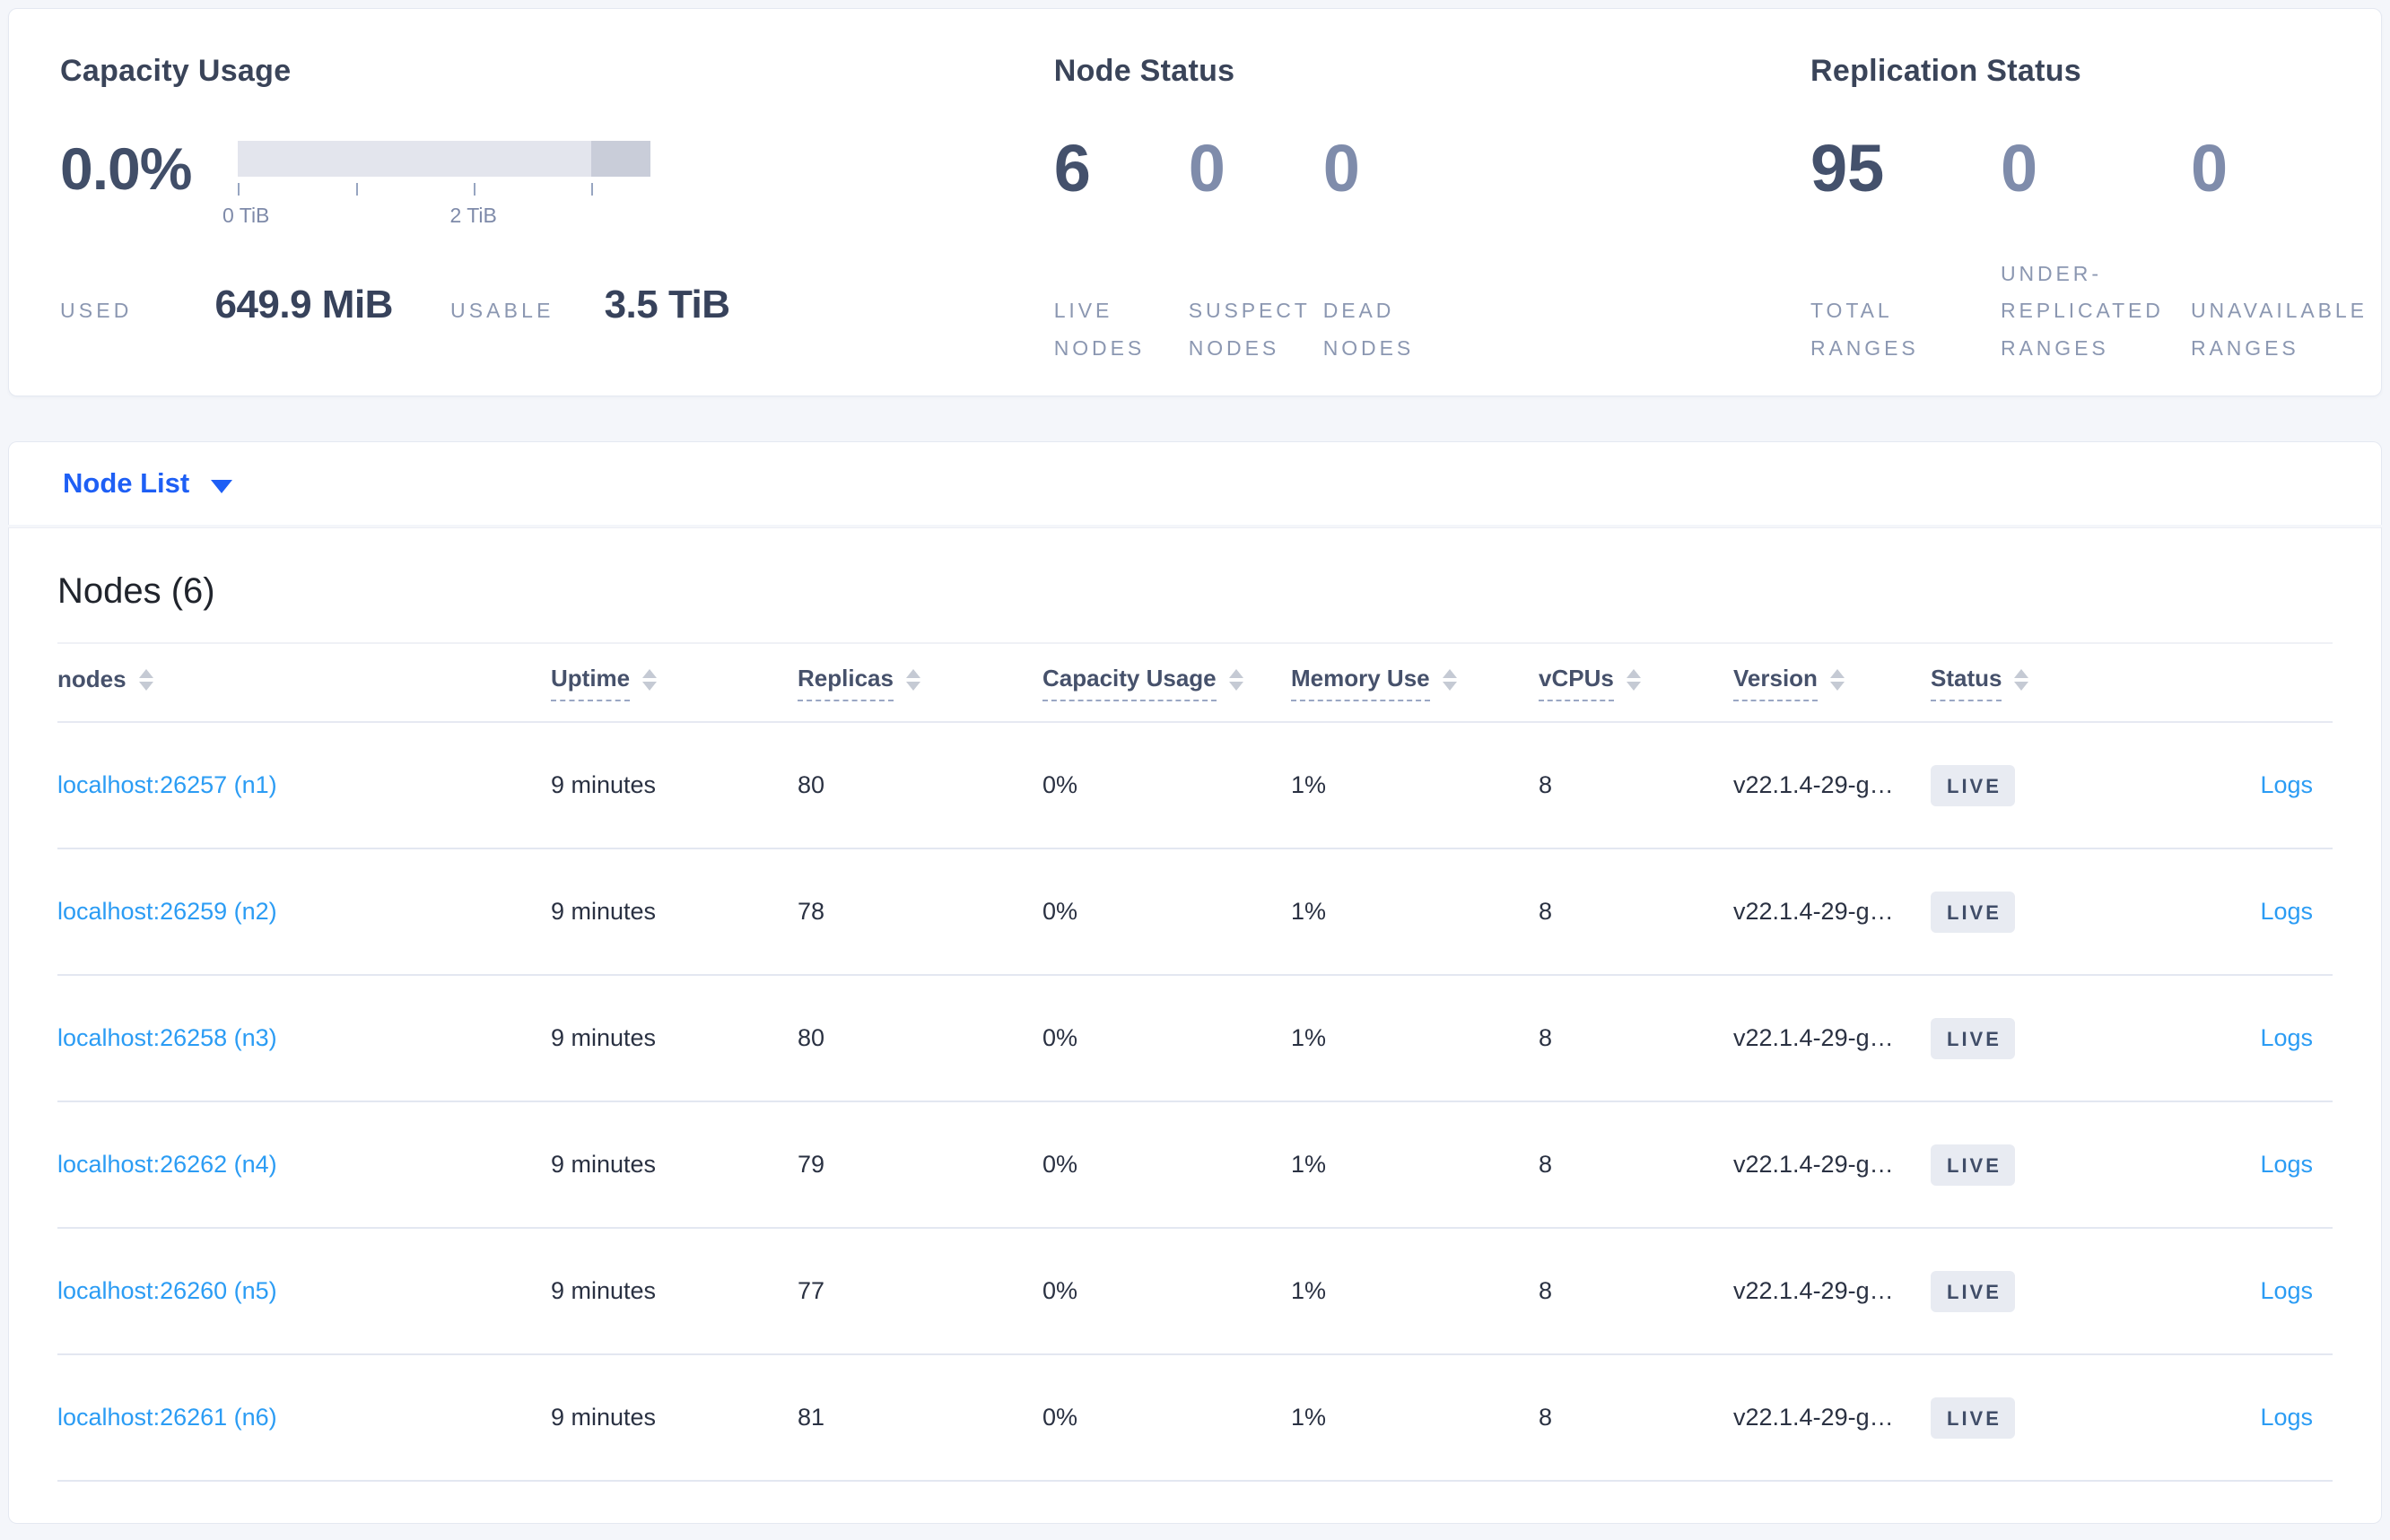 The width and height of the screenshot is (2390, 1540). What do you see at coordinates (811, 1417) in the screenshot?
I see `replicas-cell: 81` at bounding box center [811, 1417].